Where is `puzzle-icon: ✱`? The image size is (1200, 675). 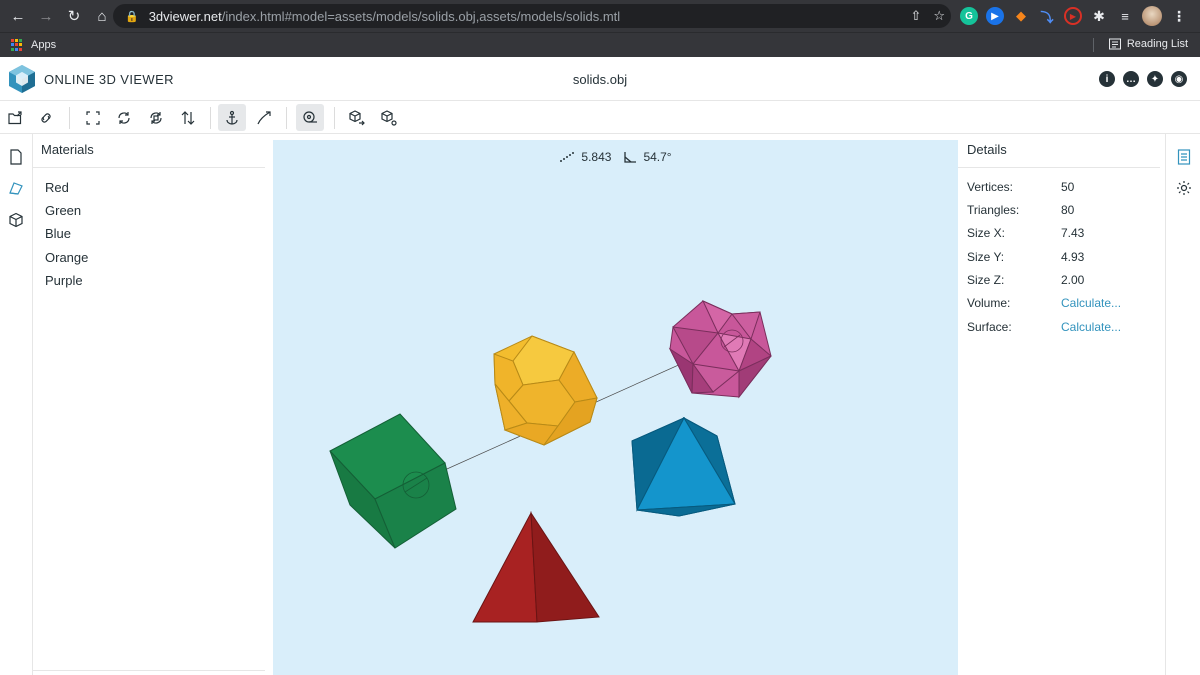 puzzle-icon: ✱ is located at coordinates (1099, 16).